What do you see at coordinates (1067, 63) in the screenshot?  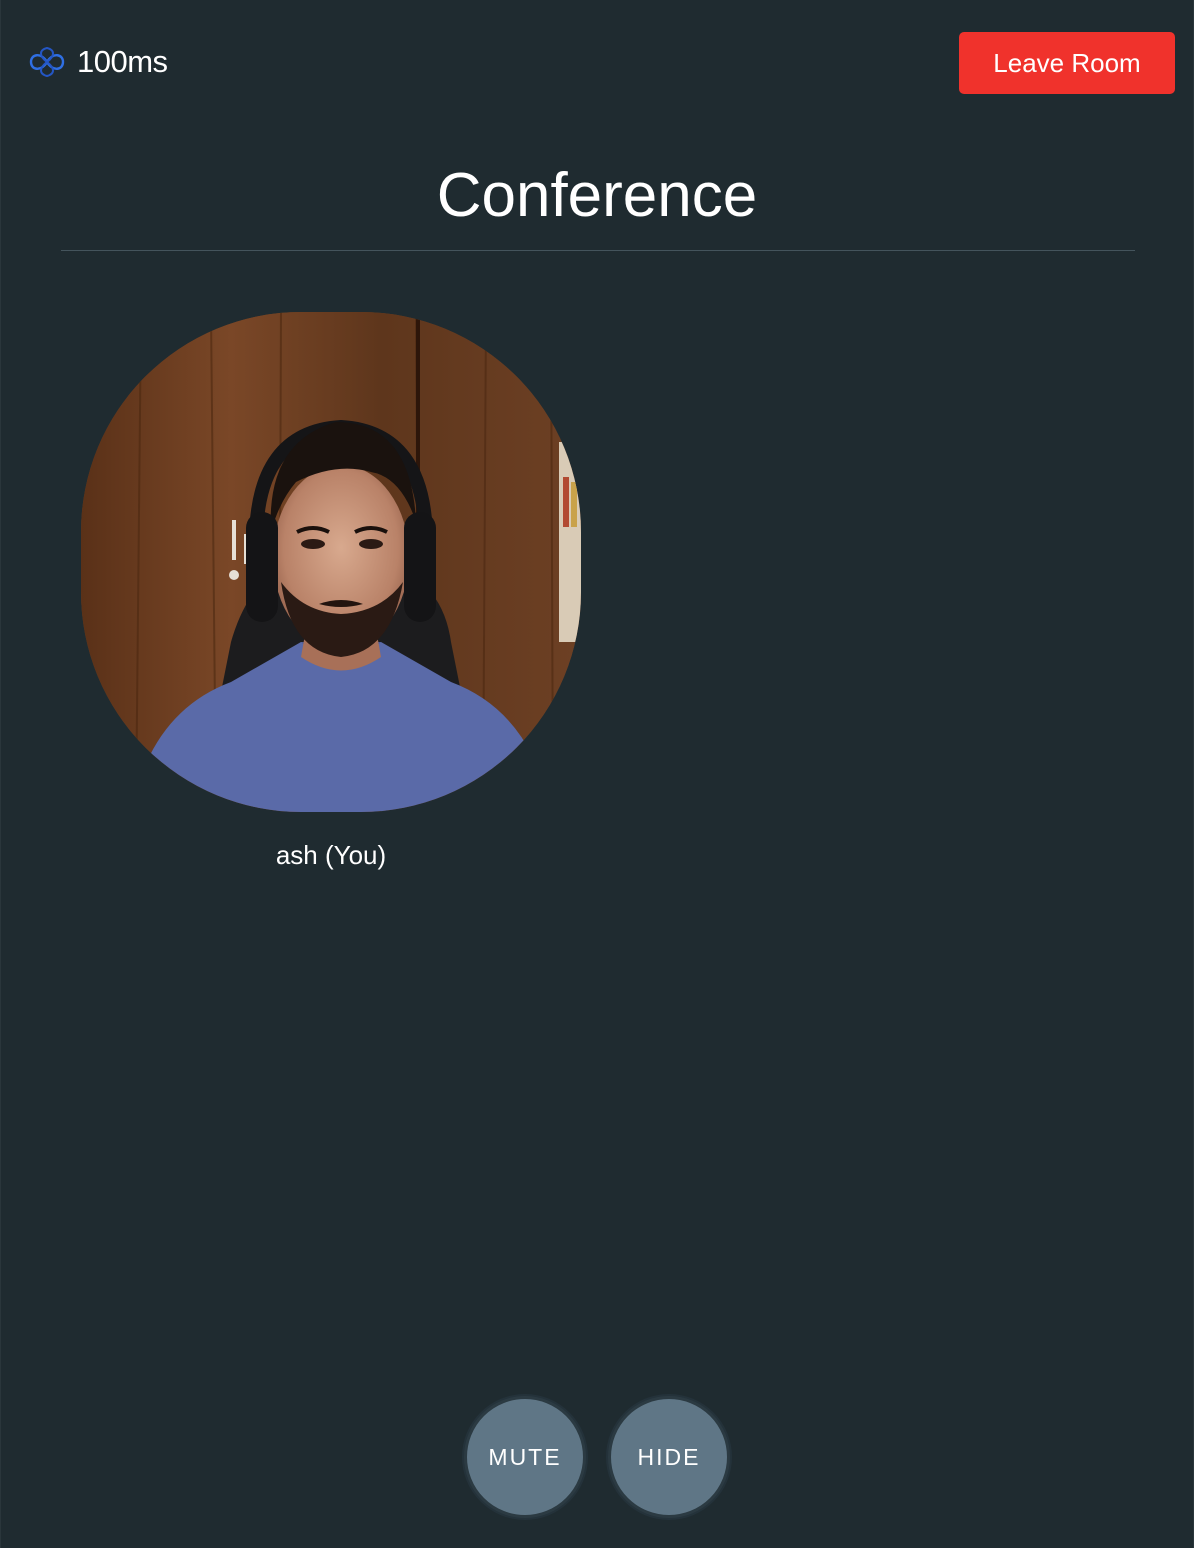 I see `leave-room-button: Leave Room` at bounding box center [1067, 63].